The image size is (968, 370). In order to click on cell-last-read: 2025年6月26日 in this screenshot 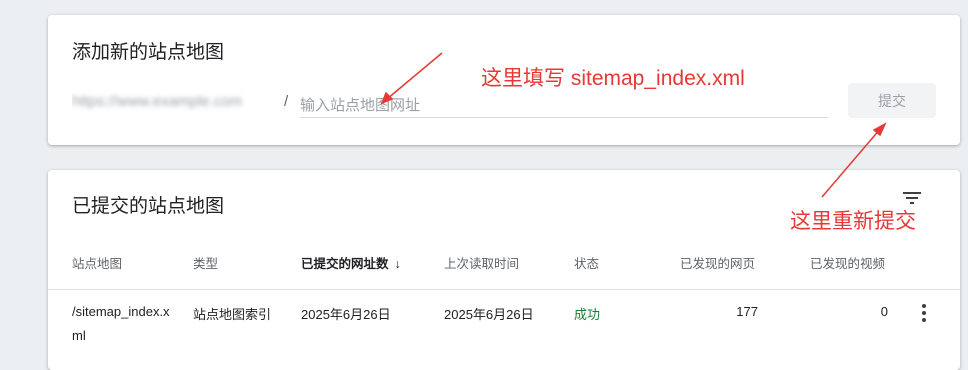, I will do `click(489, 314)`.